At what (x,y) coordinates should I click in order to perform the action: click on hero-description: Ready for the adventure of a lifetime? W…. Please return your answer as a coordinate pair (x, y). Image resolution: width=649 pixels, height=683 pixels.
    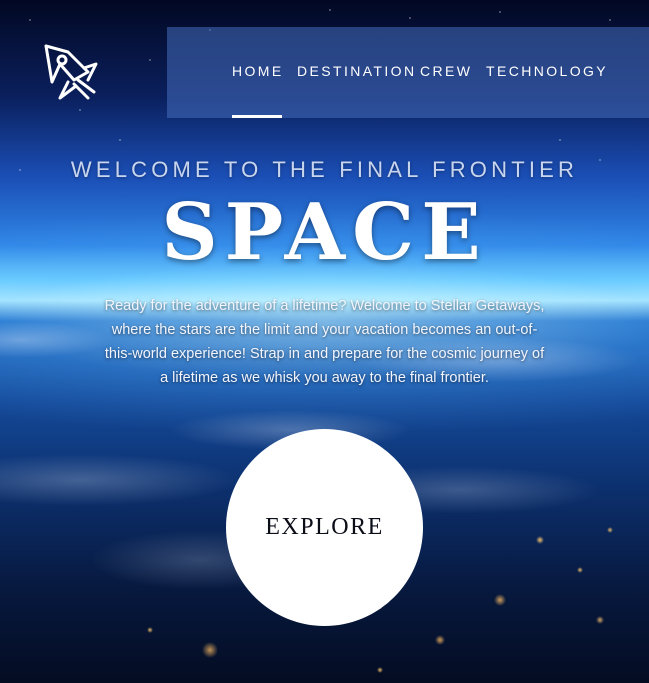
    Looking at the image, I should click on (324, 342).